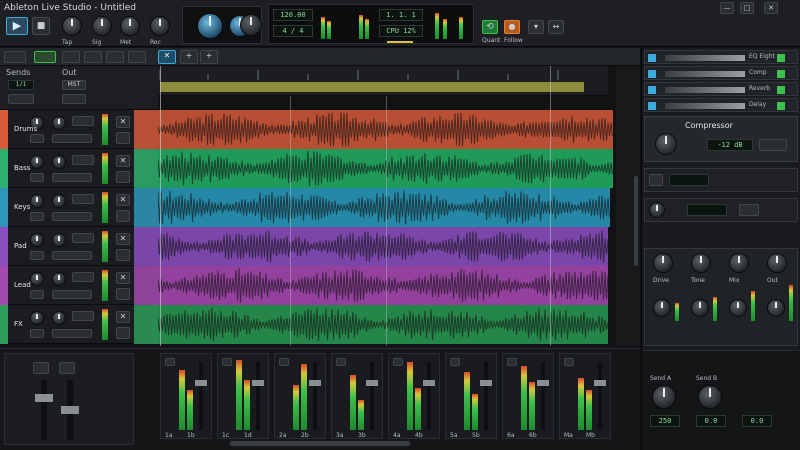 This screenshot has width=800, height=450. Describe the element at coordinates (721, 57) in the screenshot. I see `device-list-item: EQ Eight` at that location.